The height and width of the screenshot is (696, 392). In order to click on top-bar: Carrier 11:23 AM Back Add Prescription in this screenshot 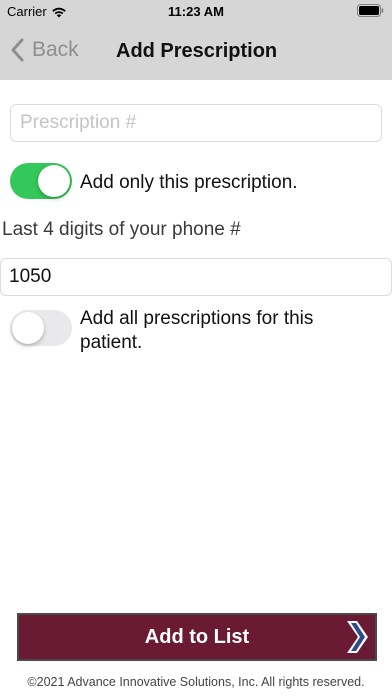, I will do `click(196, 40)`.